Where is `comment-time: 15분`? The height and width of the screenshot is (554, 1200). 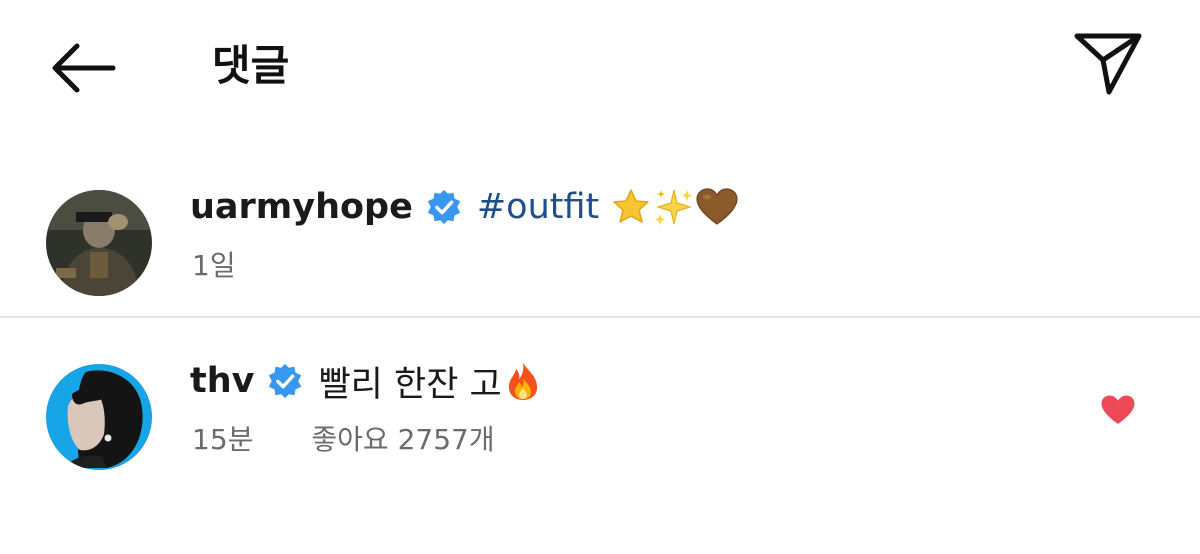
comment-time: 15분 is located at coordinates (223, 439).